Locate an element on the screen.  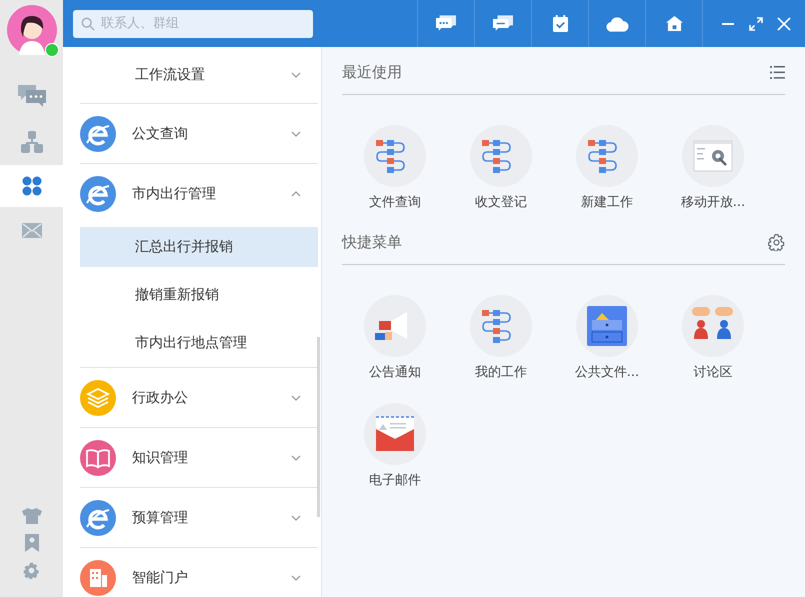
close-icon is located at coordinates (784, 23).